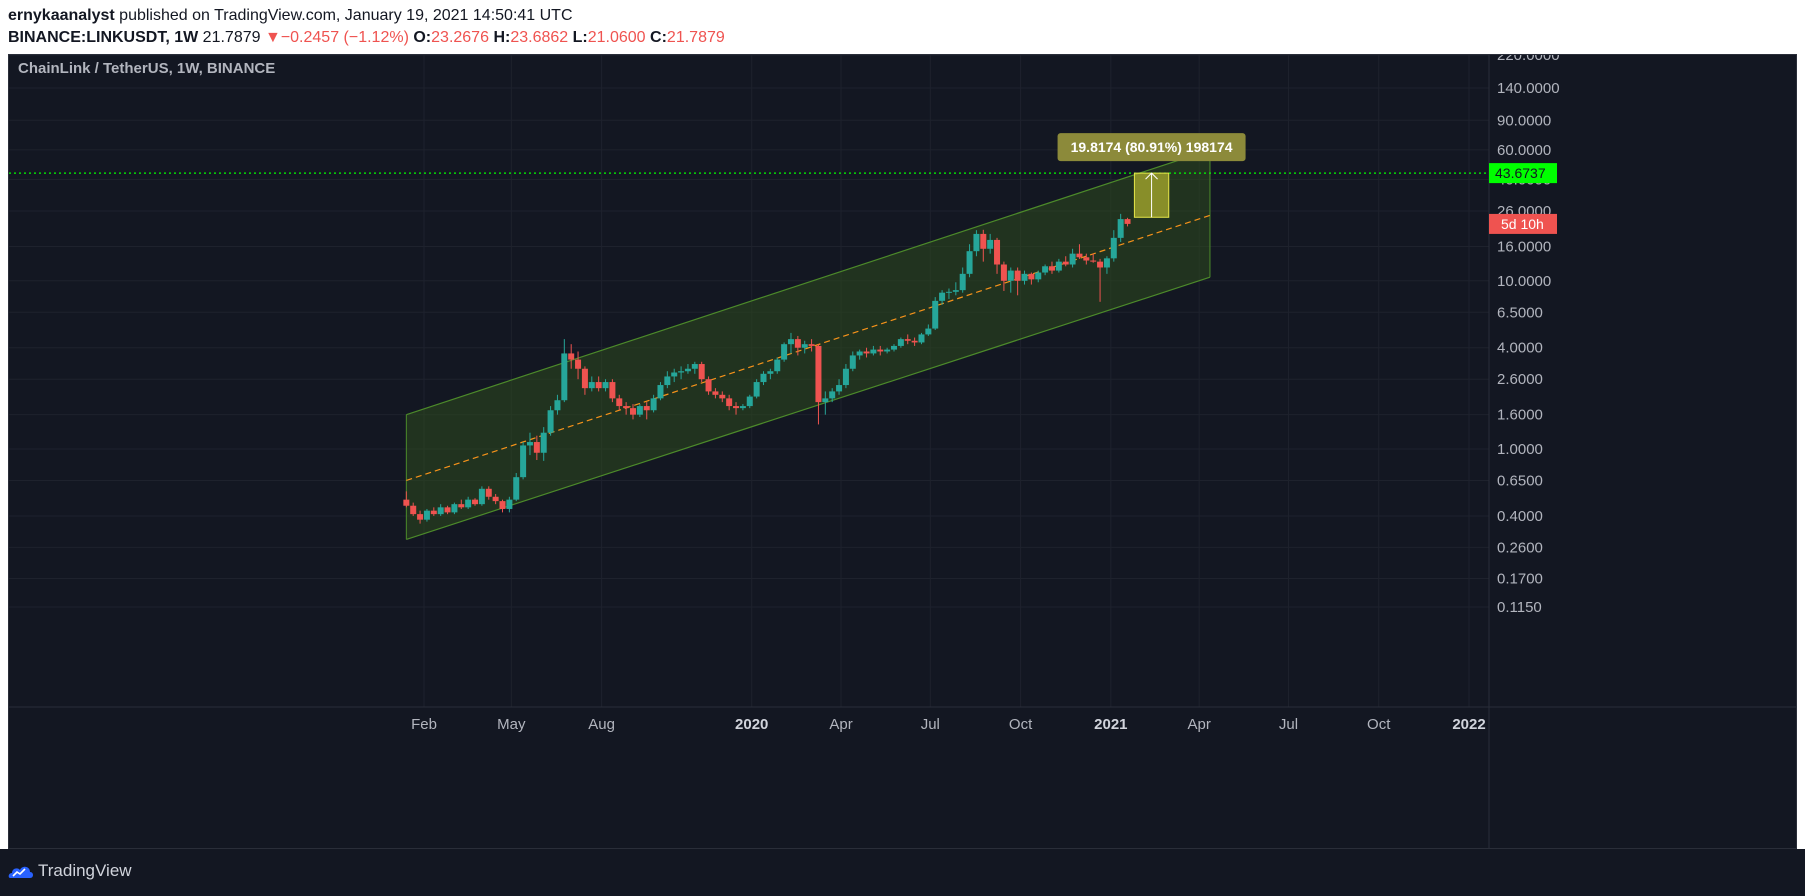  I want to click on y-tick-label: 0.4000, so click(1520, 516).